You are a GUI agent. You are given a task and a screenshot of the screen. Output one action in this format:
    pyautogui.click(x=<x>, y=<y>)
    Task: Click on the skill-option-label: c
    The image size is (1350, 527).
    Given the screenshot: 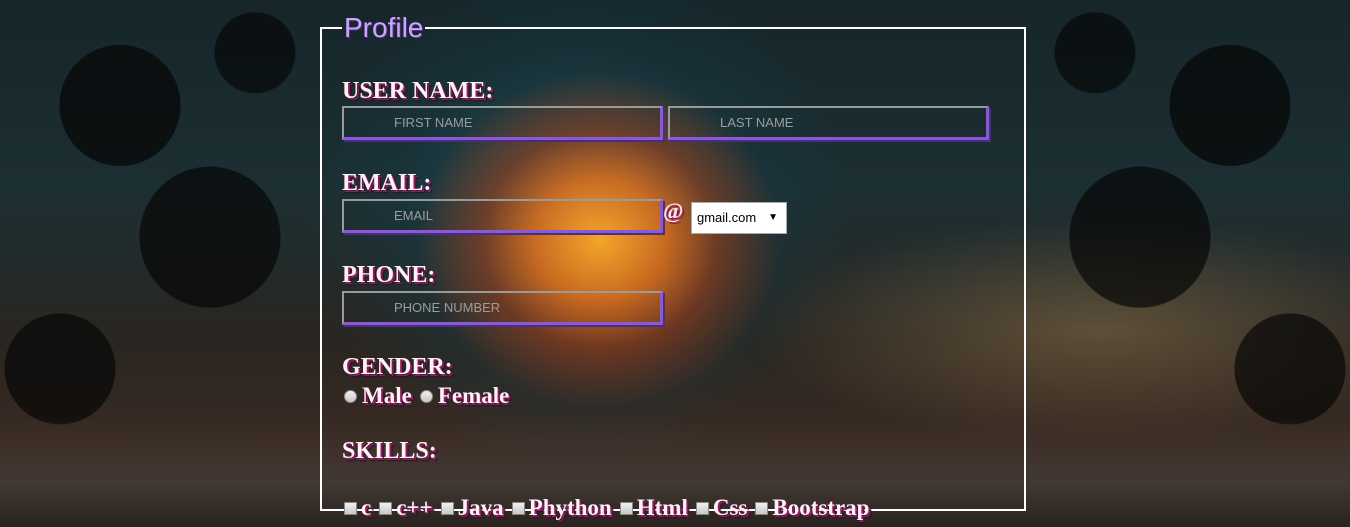 What is the action you would take?
    pyautogui.click(x=366, y=507)
    